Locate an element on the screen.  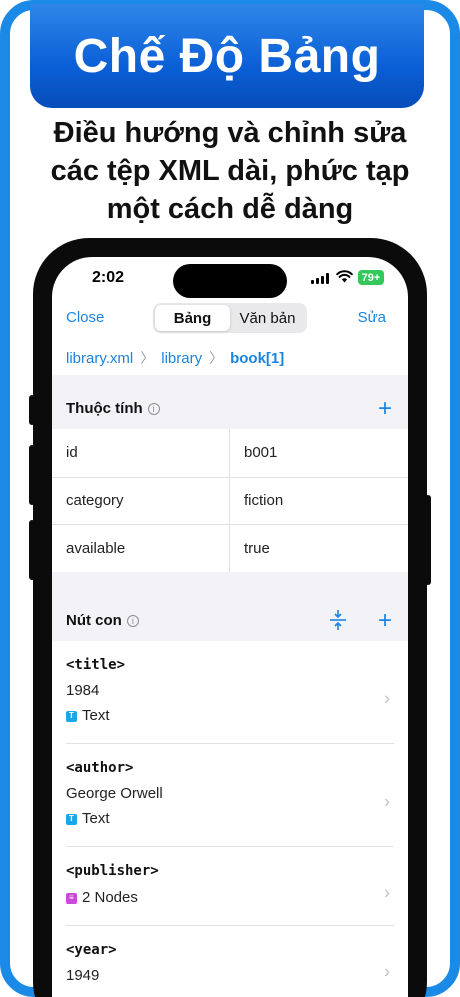
node-content: <title> 1984 T Text › is located at coordinates (230, 699).